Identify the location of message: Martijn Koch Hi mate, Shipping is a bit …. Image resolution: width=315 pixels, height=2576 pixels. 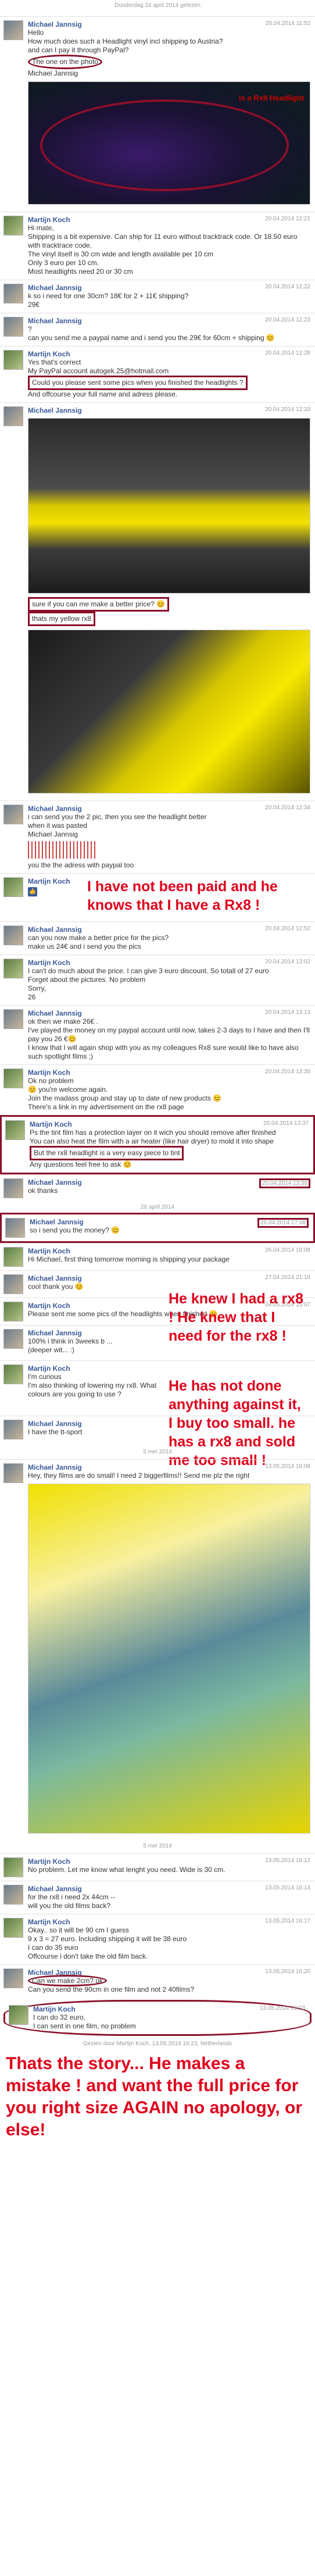
(157, 246).